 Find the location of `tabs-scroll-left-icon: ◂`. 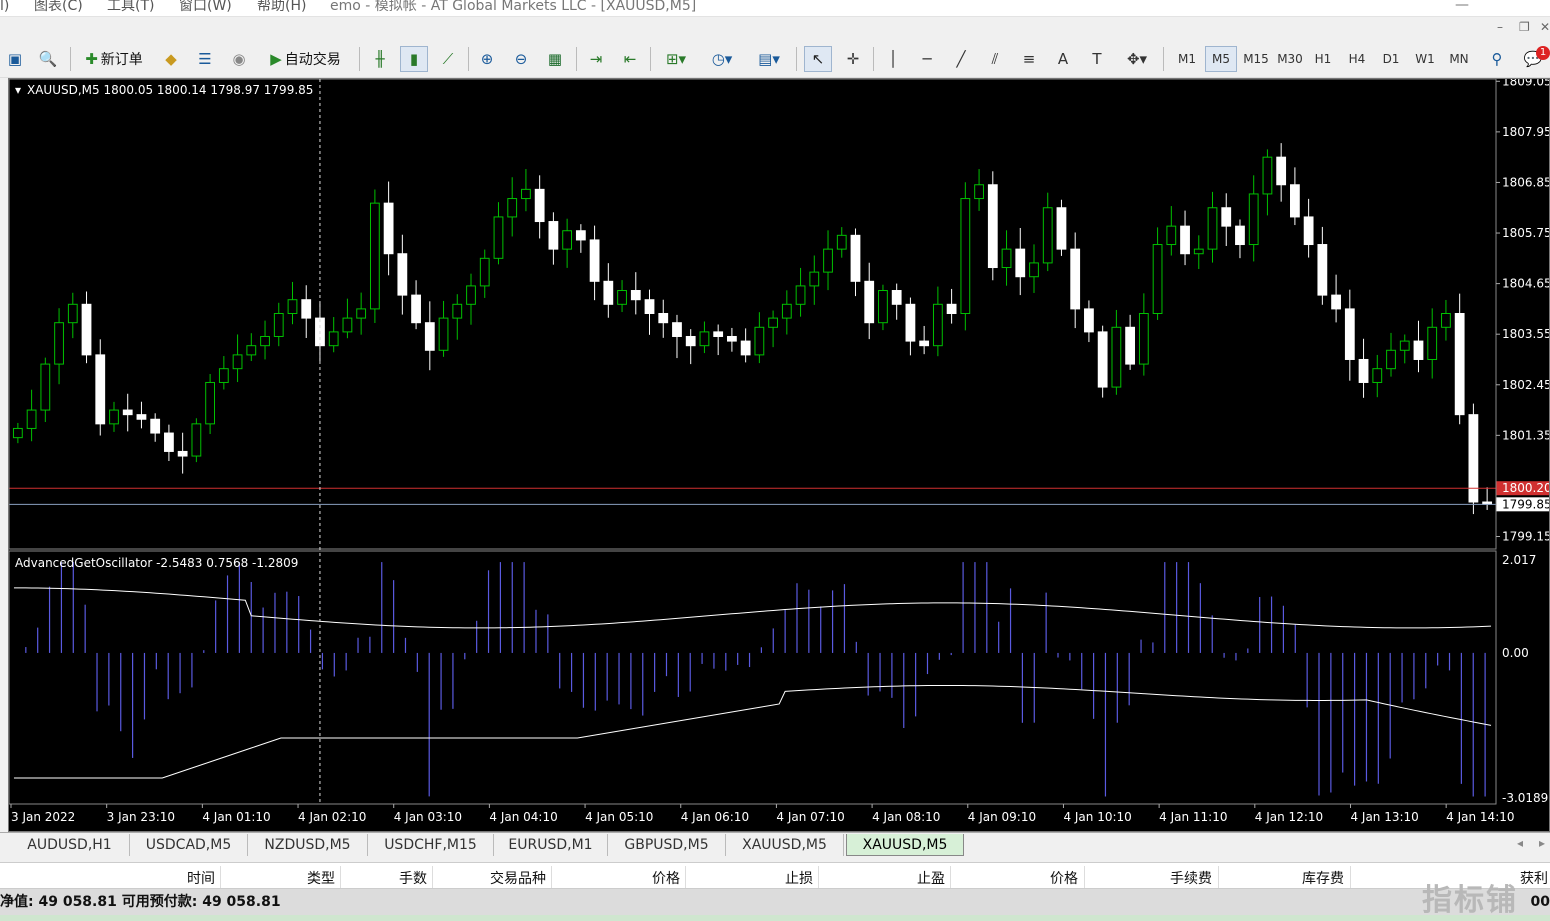

tabs-scroll-left-icon: ◂ is located at coordinates (1520, 843).